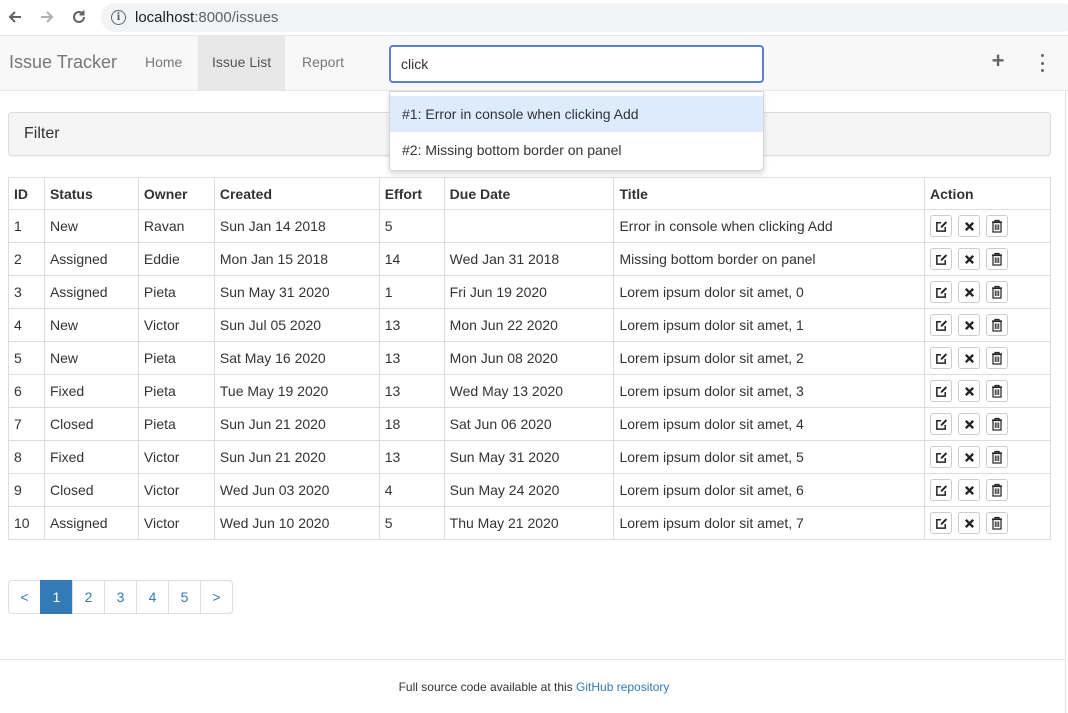  I want to click on cell-created: Sat May 16 2020, so click(296, 358).